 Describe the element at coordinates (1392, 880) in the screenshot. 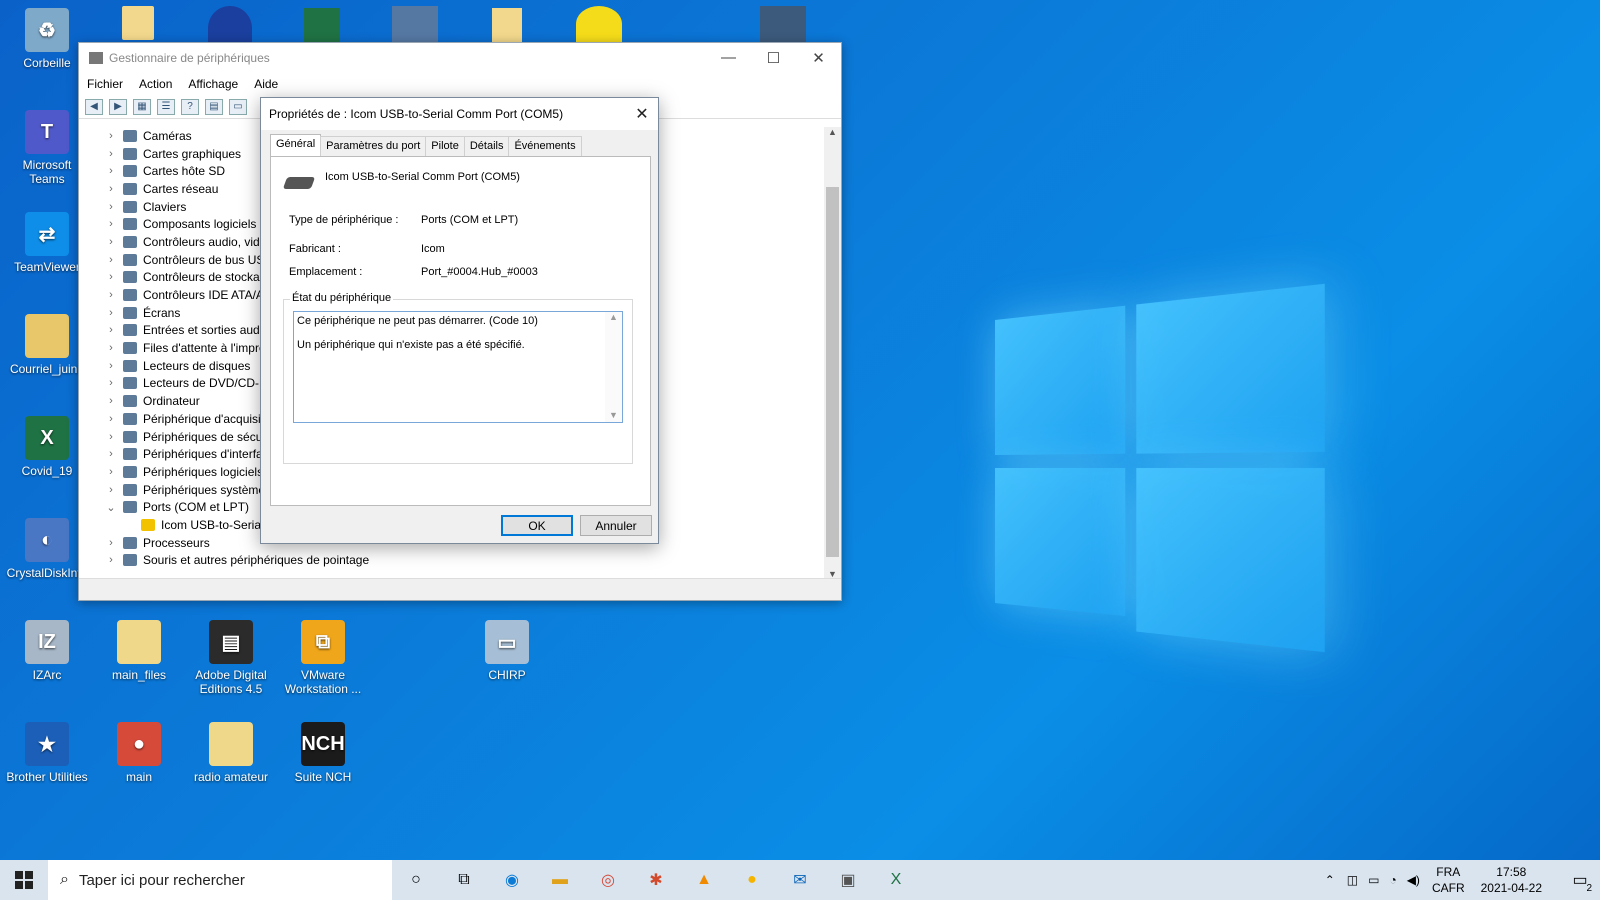

I see `network-icon: ◔` at that location.